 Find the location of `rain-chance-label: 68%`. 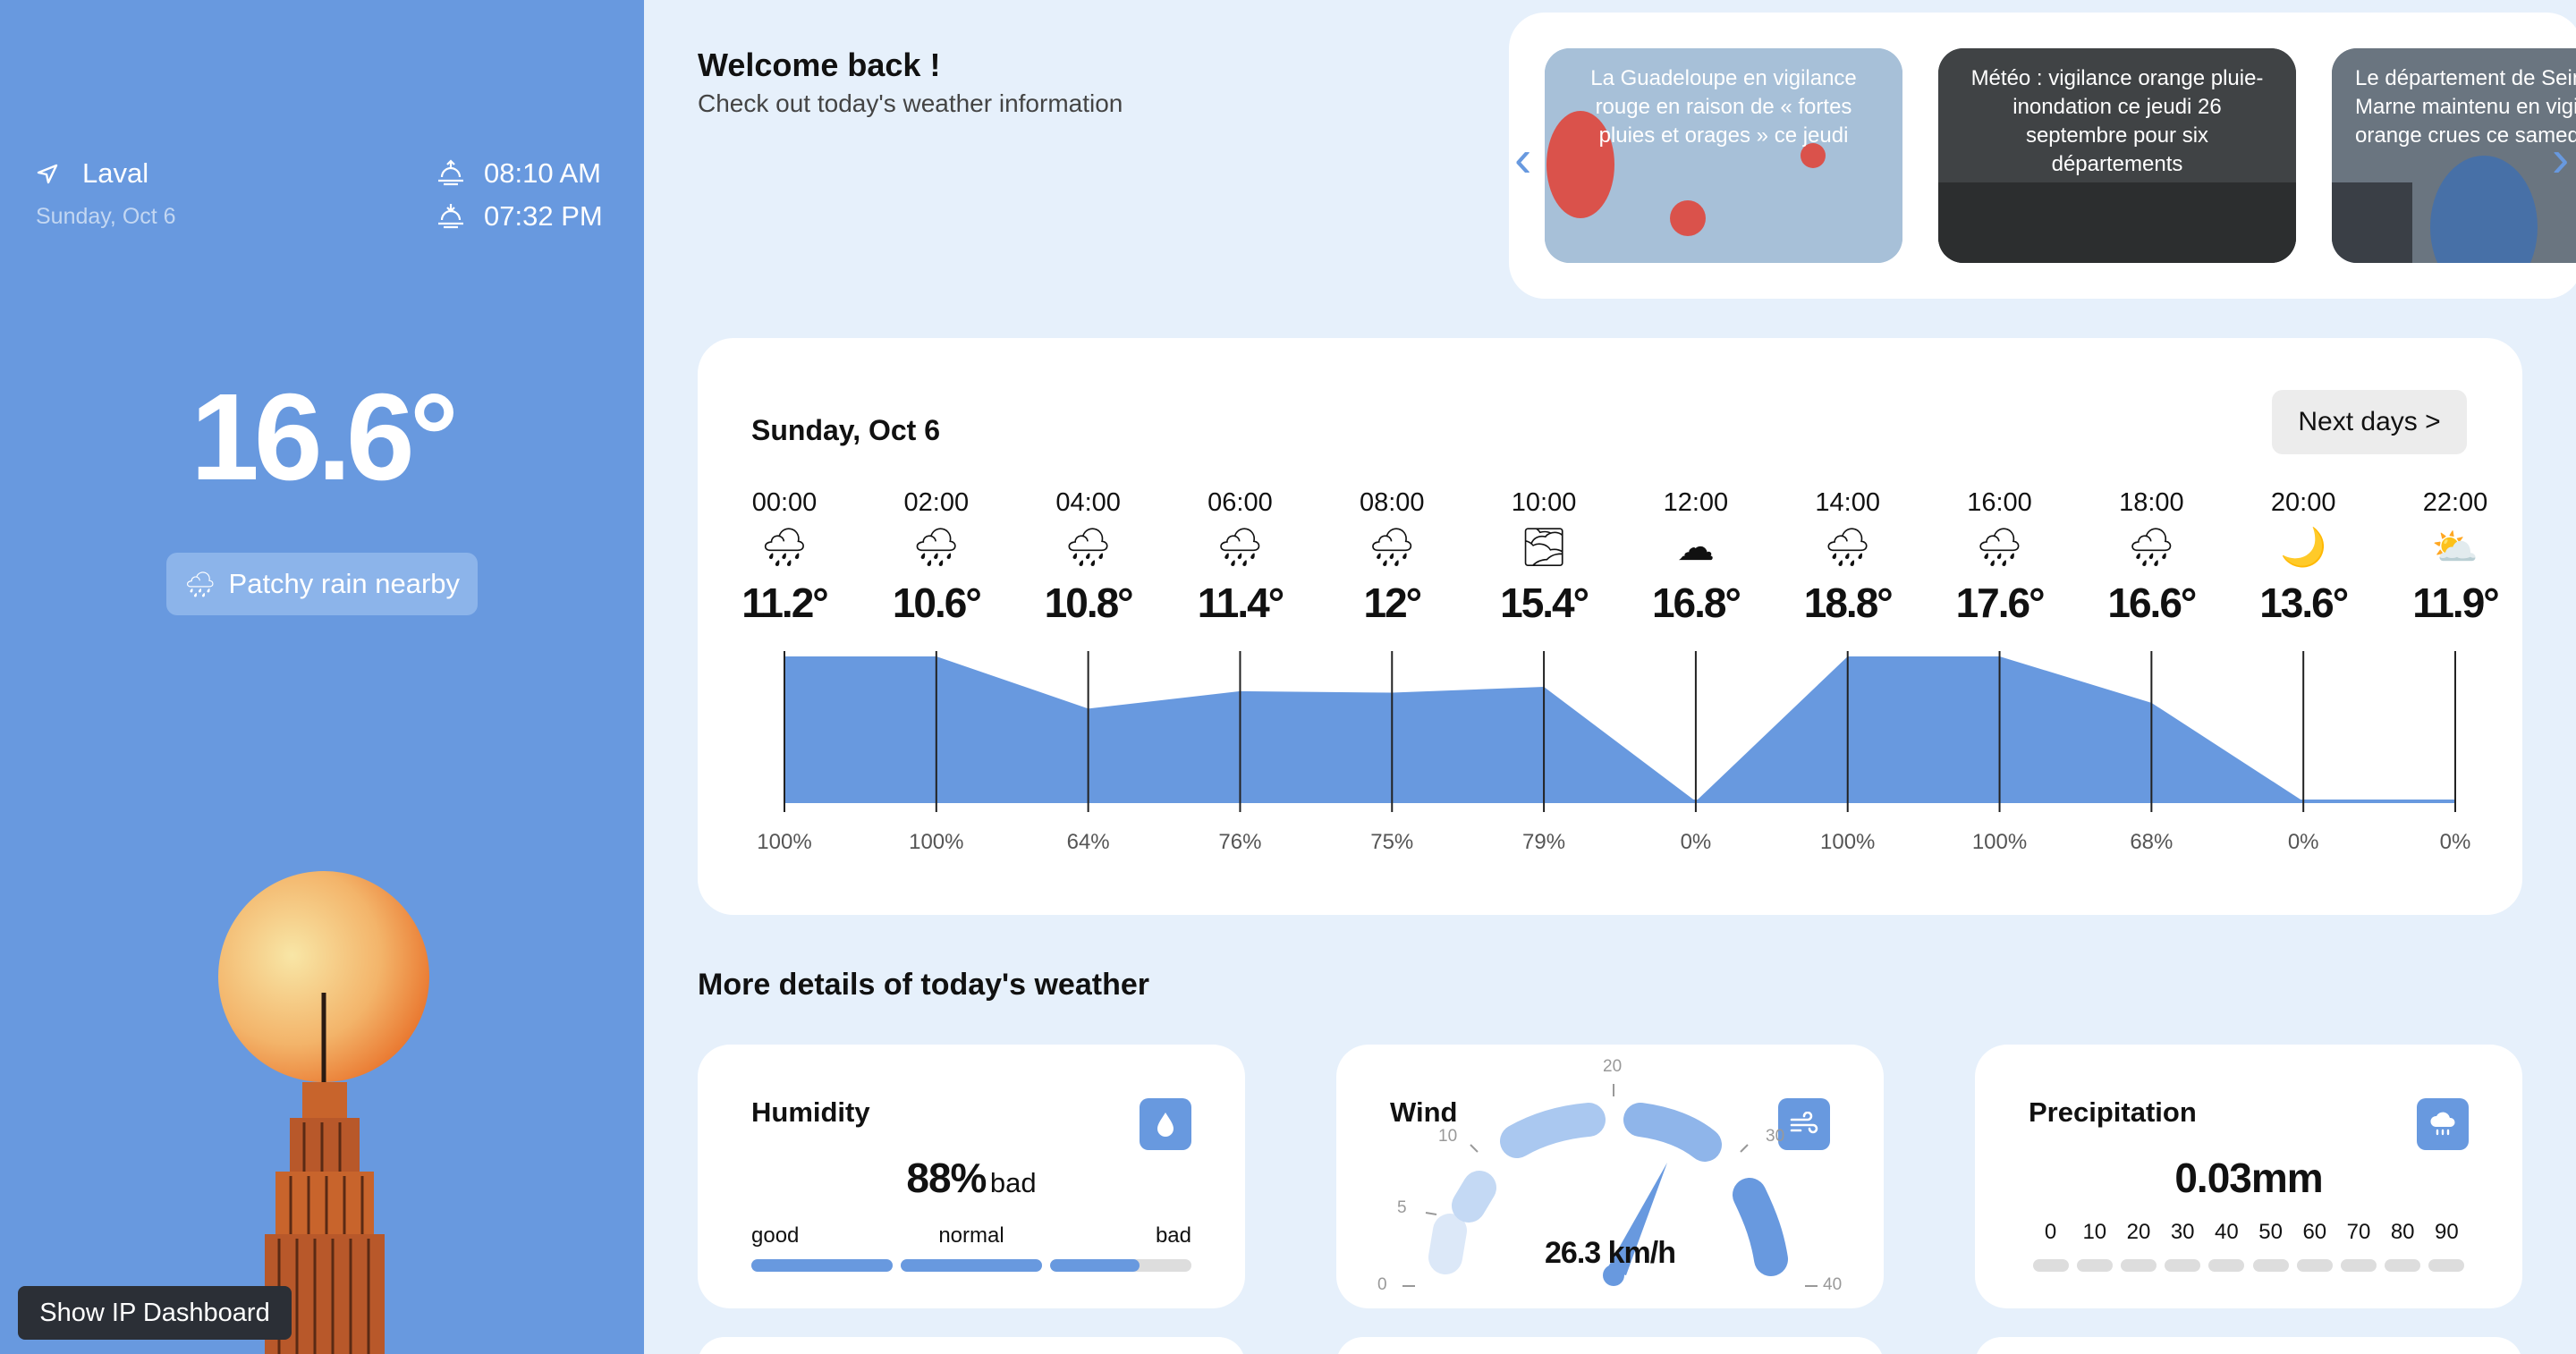

rain-chance-label: 68% is located at coordinates (2152, 842).